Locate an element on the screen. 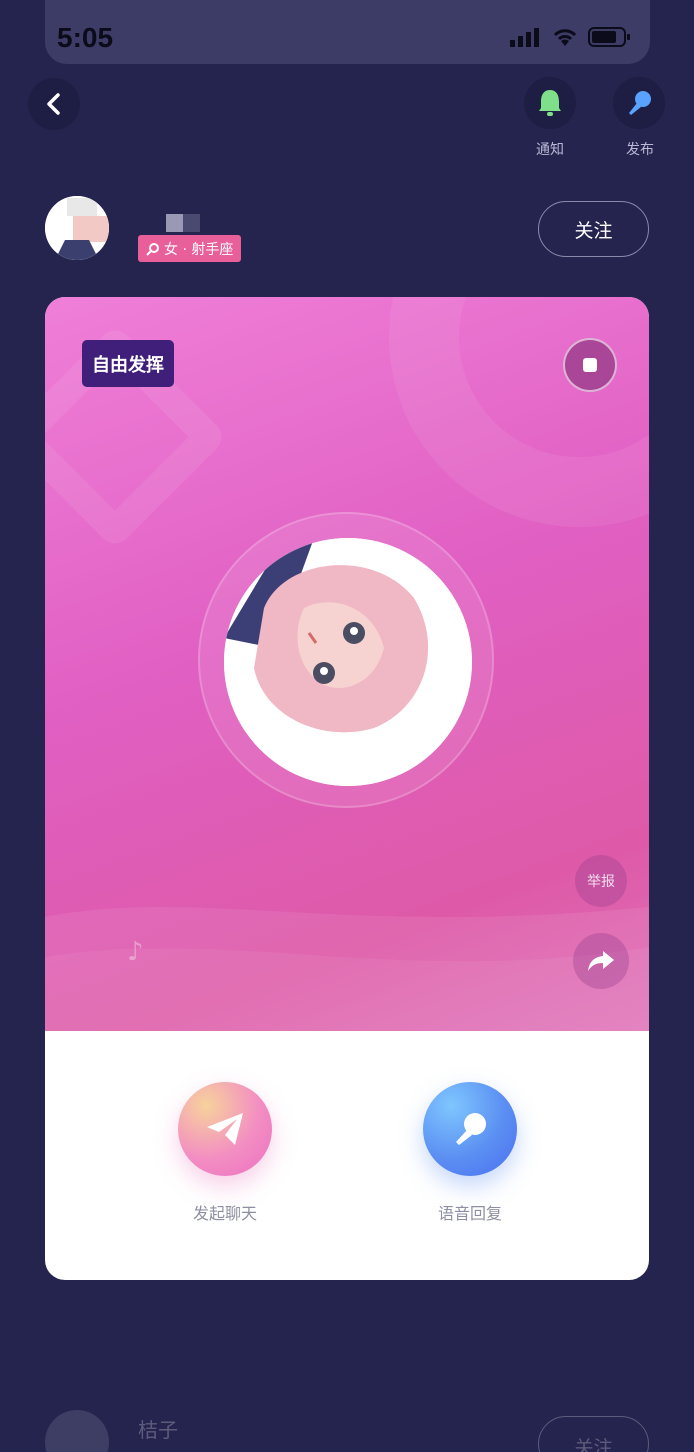  back-button is located at coordinates (54, 104).